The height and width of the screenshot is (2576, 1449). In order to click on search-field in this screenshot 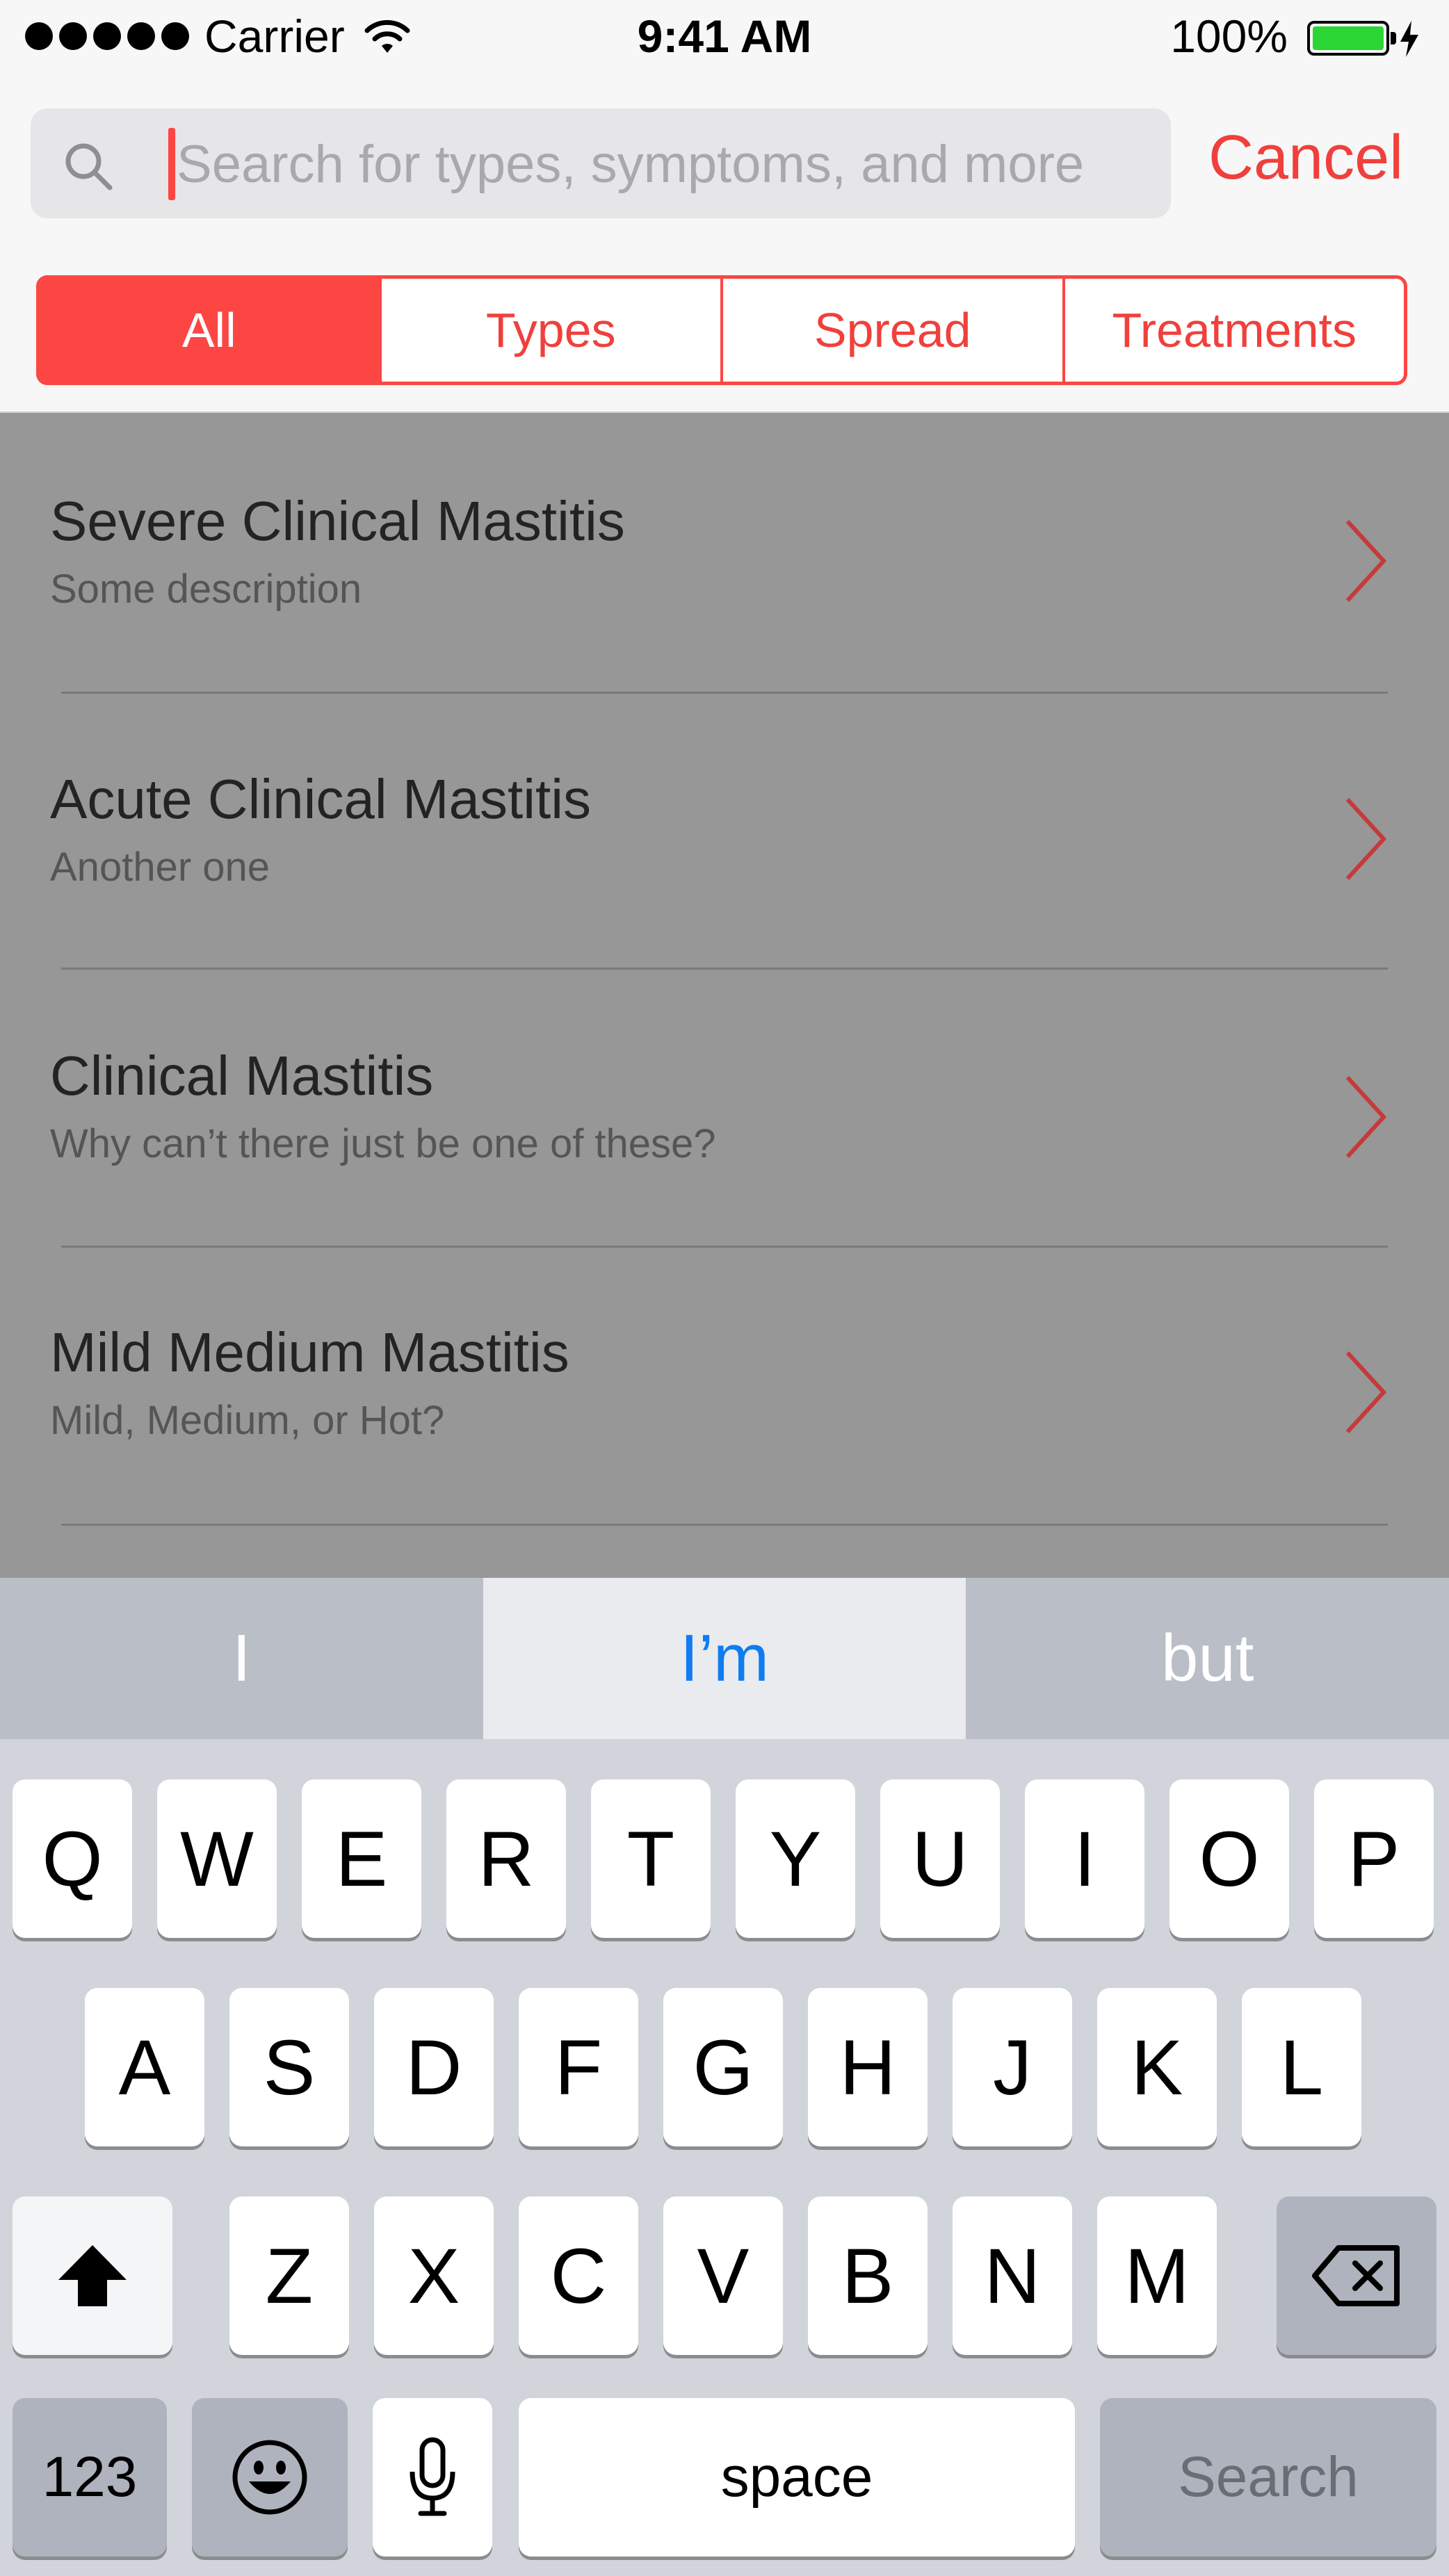, I will do `click(601, 163)`.